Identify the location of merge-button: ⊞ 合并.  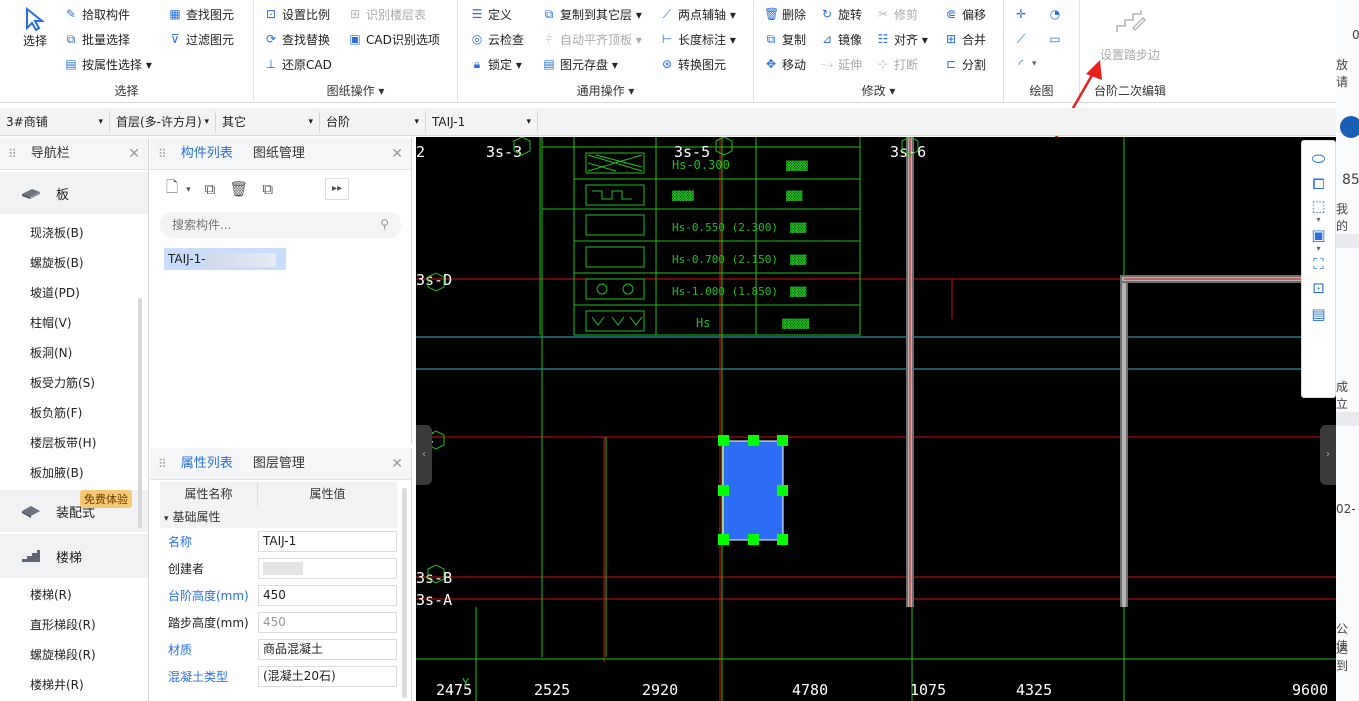
(965, 39).